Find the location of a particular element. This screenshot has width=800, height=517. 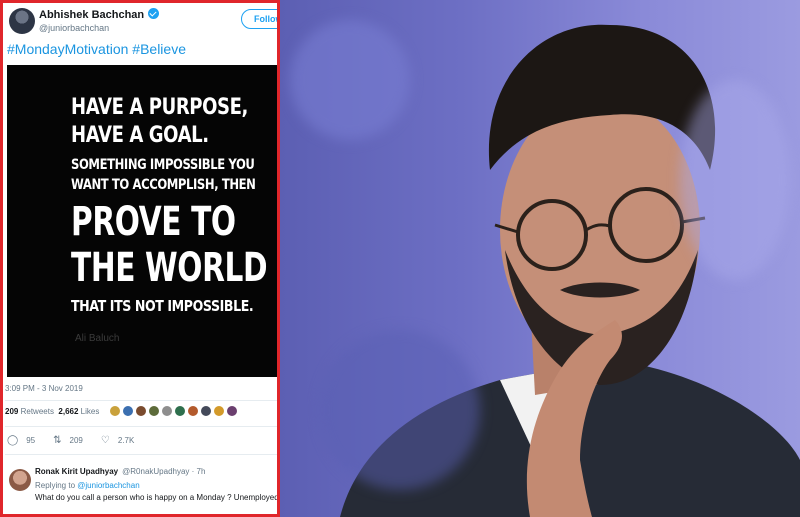

retweet-icon: ⇅ is located at coordinates (57, 440).